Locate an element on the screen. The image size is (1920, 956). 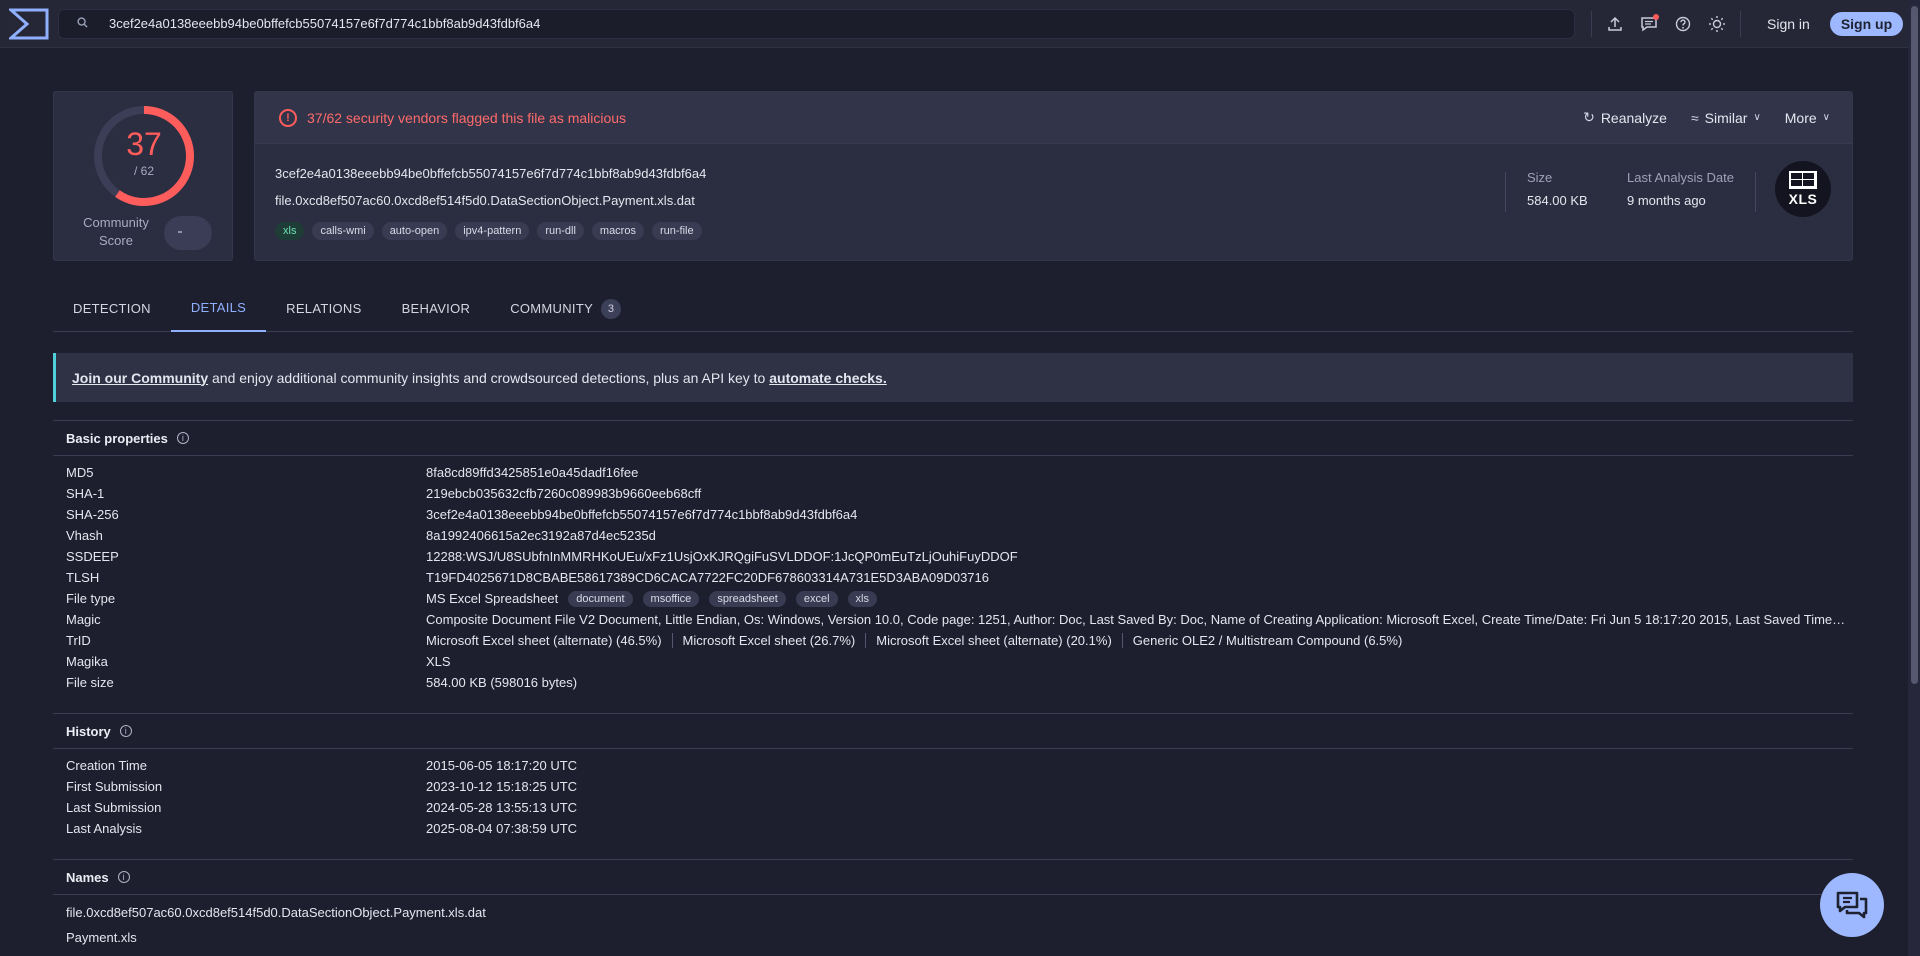
help-icon is located at coordinates (1683, 24).